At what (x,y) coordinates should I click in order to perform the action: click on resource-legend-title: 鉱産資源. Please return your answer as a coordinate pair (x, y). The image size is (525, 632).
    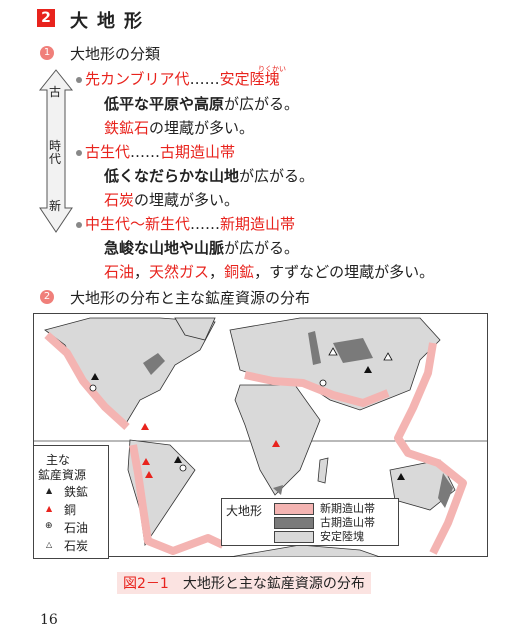
    Looking at the image, I should click on (62, 475).